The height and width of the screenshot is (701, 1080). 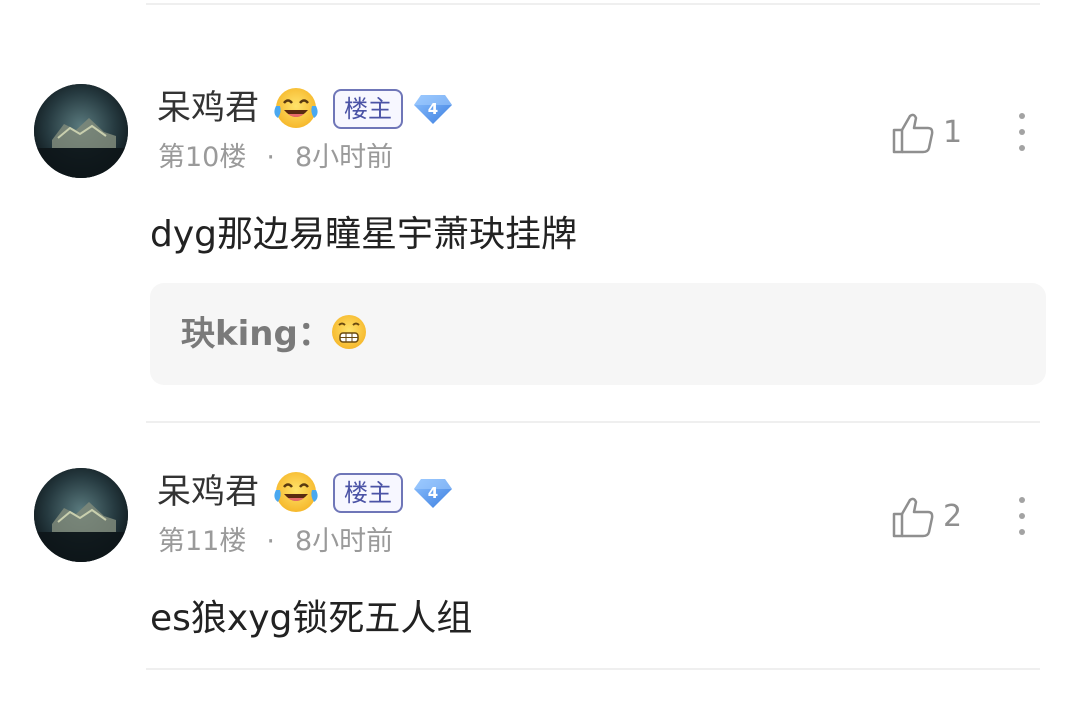 What do you see at coordinates (256, 334) in the screenshot?
I see `reply-author: 玦king：` at bounding box center [256, 334].